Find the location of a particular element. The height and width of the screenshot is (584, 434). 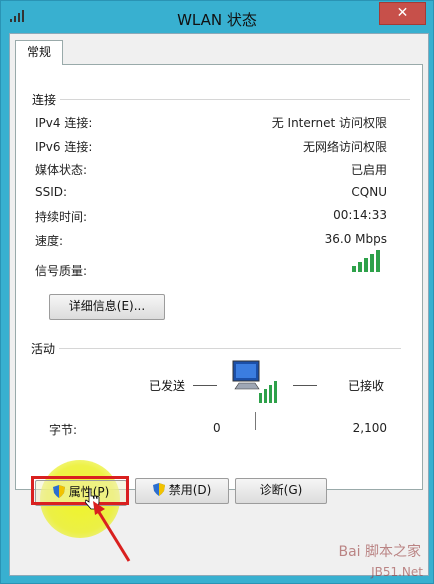

activity-divider is located at coordinates (230, 348).